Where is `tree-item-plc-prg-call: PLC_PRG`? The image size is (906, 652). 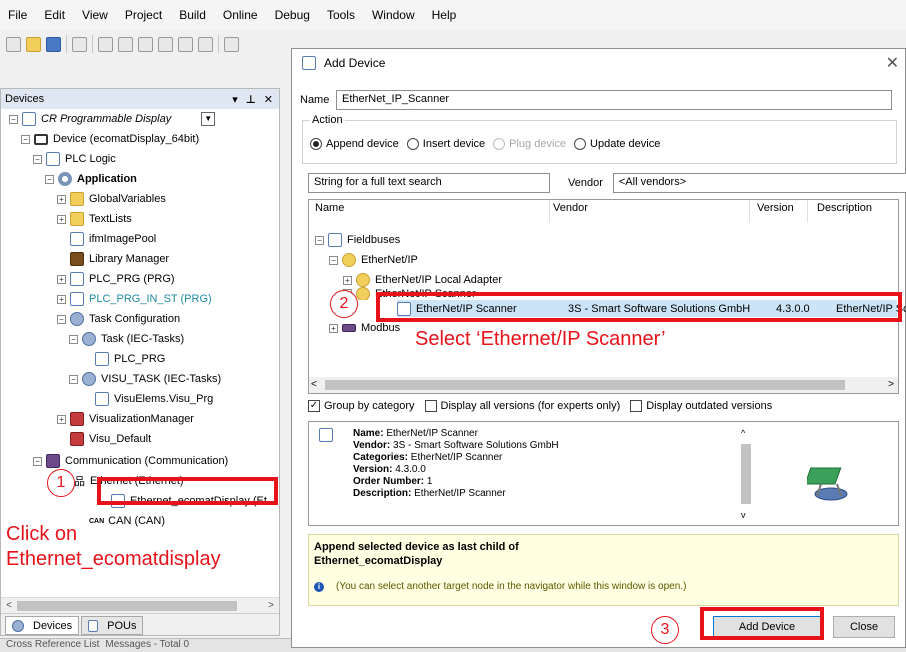
tree-item-plc-prg-call: PLC_PRG is located at coordinates (130, 359).